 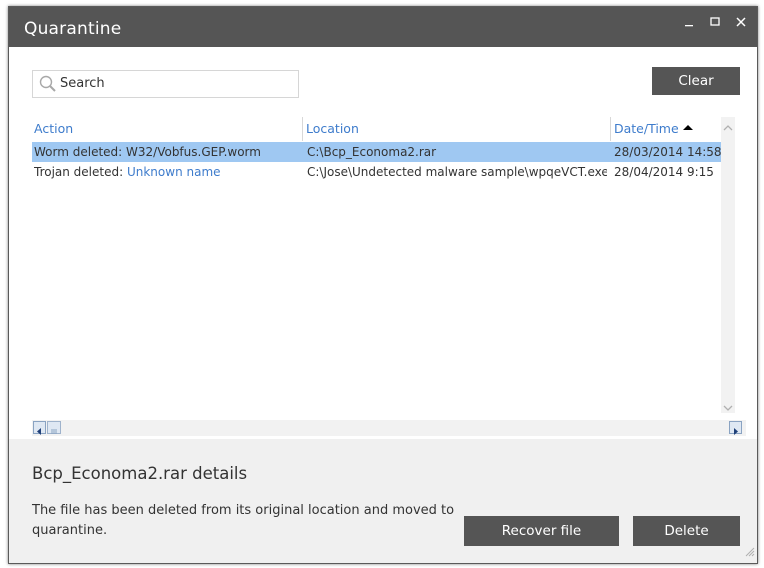 What do you see at coordinates (39, 428) in the screenshot?
I see `scroll-left-icon` at bounding box center [39, 428].